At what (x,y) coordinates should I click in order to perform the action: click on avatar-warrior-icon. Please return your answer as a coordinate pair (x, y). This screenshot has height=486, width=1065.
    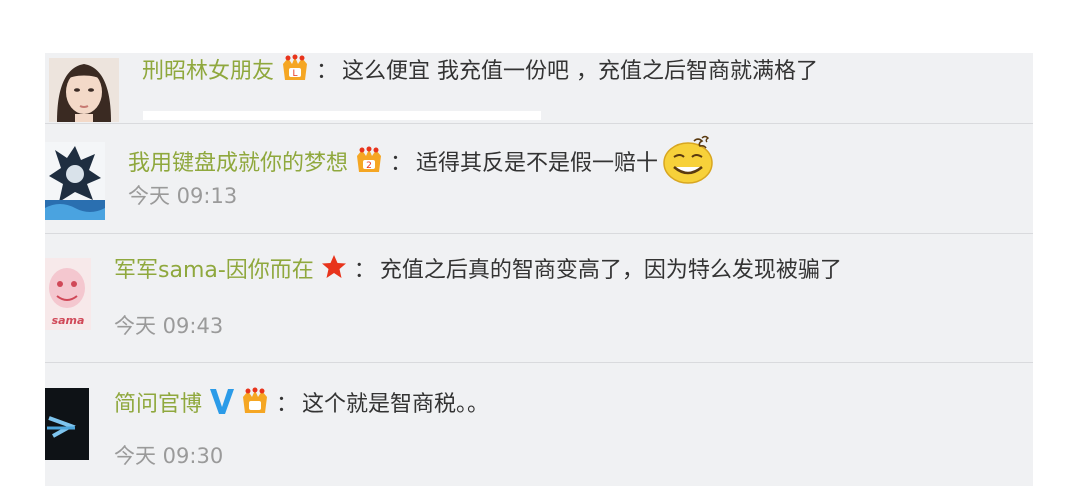
    Looking at the image, I should click on (75, 181).